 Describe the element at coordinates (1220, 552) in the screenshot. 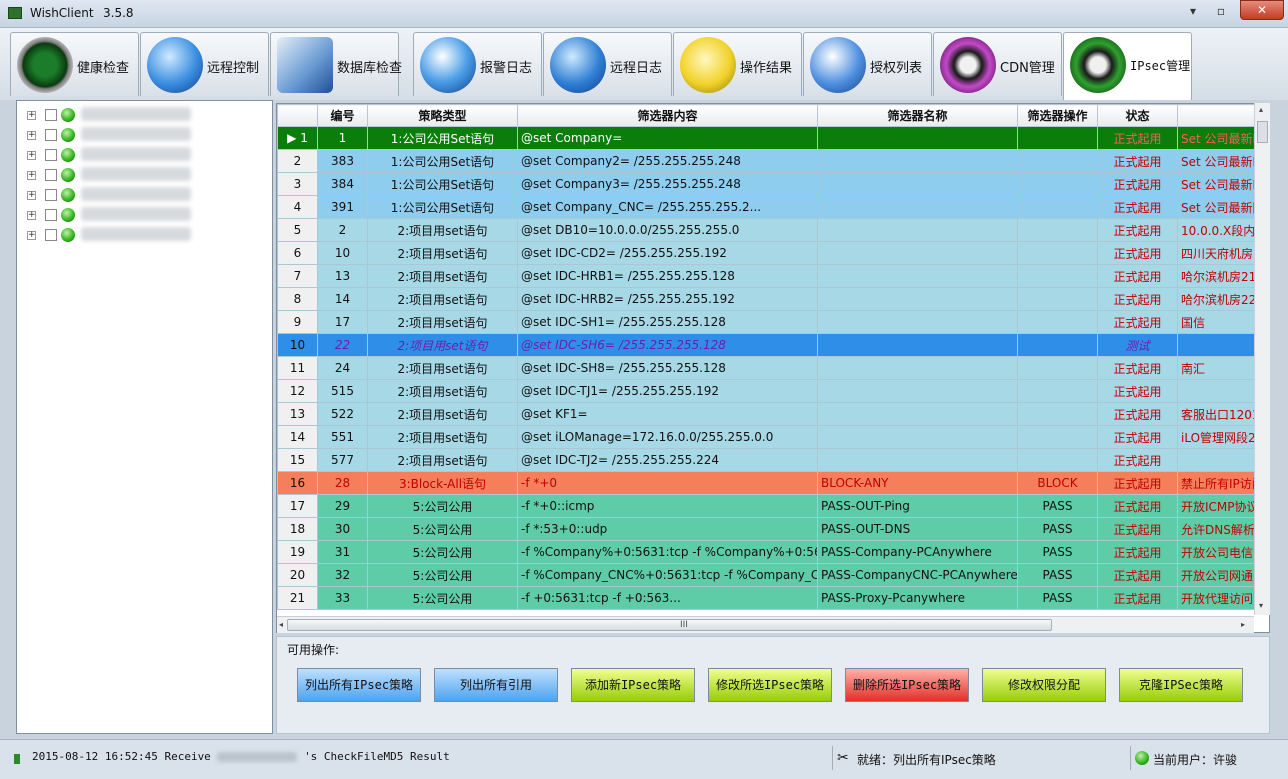

I see `cell-description: 开放公司电信` at that location.